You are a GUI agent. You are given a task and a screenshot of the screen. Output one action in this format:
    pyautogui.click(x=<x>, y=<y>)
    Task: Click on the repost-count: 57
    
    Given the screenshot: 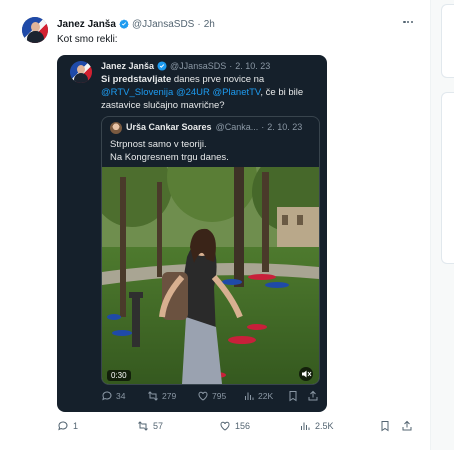 What is the action you would take?
    pyautogui.click(x=158, y=426)
    